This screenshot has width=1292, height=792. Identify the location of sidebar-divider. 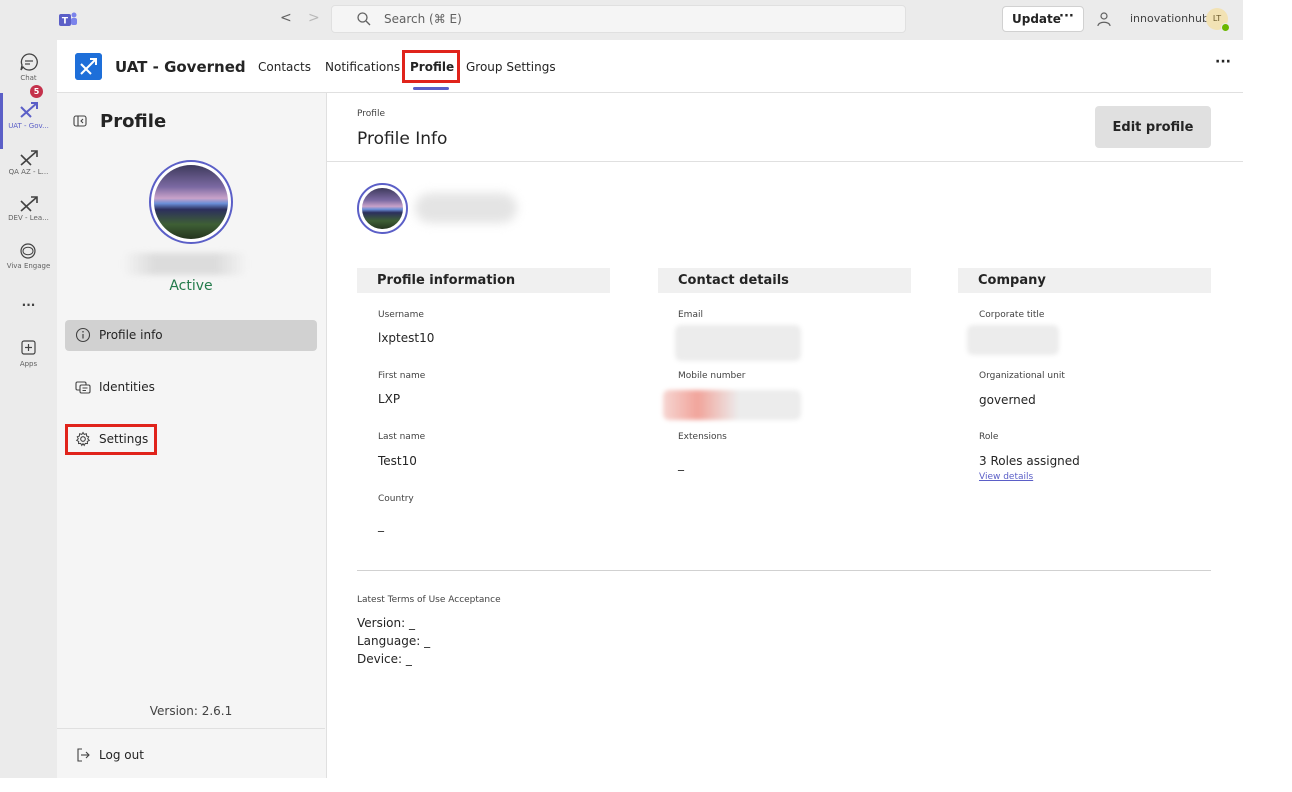
(191, 728).